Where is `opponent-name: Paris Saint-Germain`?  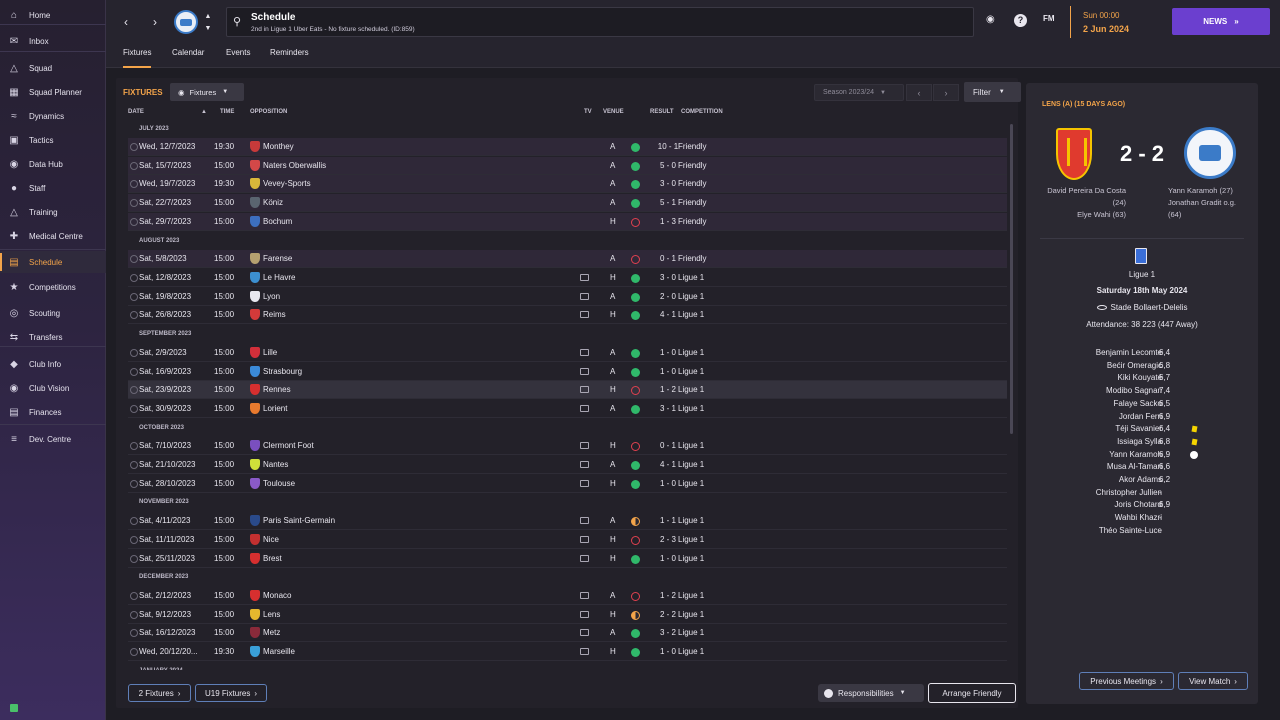
opponent-name: Paris Saint-Germain is located at coordinates (299, 520).